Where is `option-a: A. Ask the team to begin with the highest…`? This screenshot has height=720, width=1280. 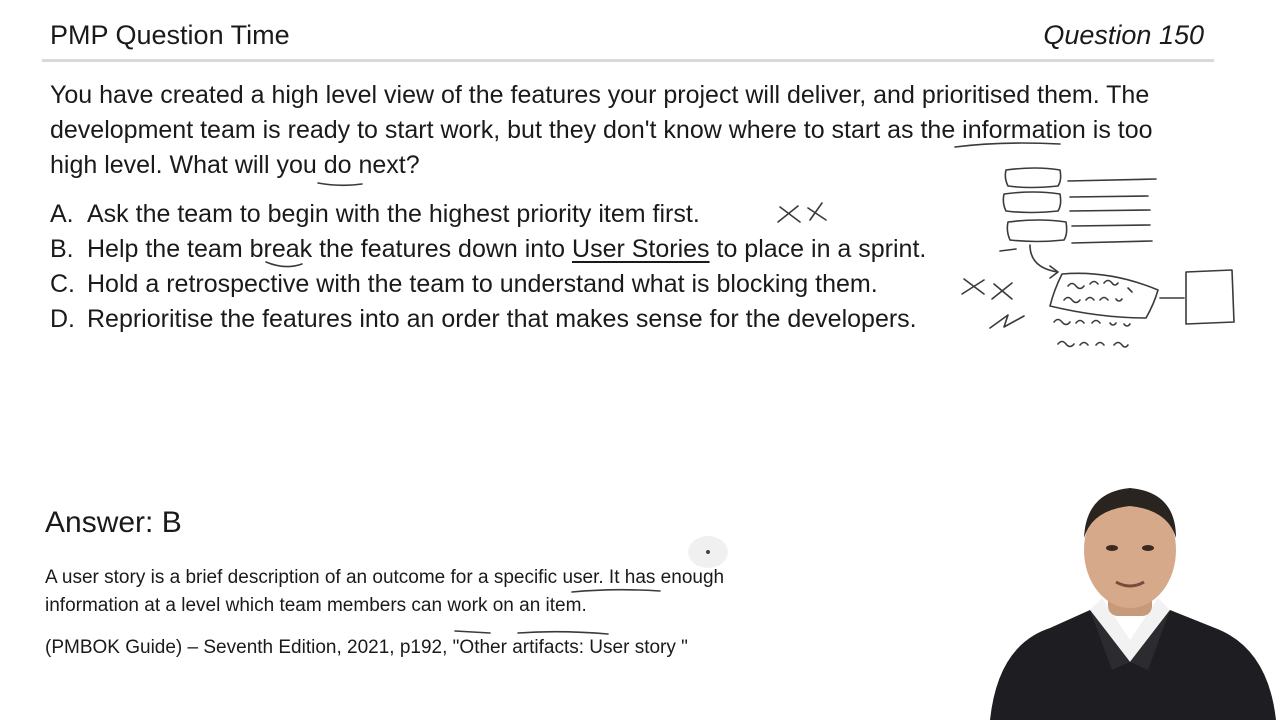 option-a: A. Ask the team to begin with the highest… is located at coordinates (488, 214).